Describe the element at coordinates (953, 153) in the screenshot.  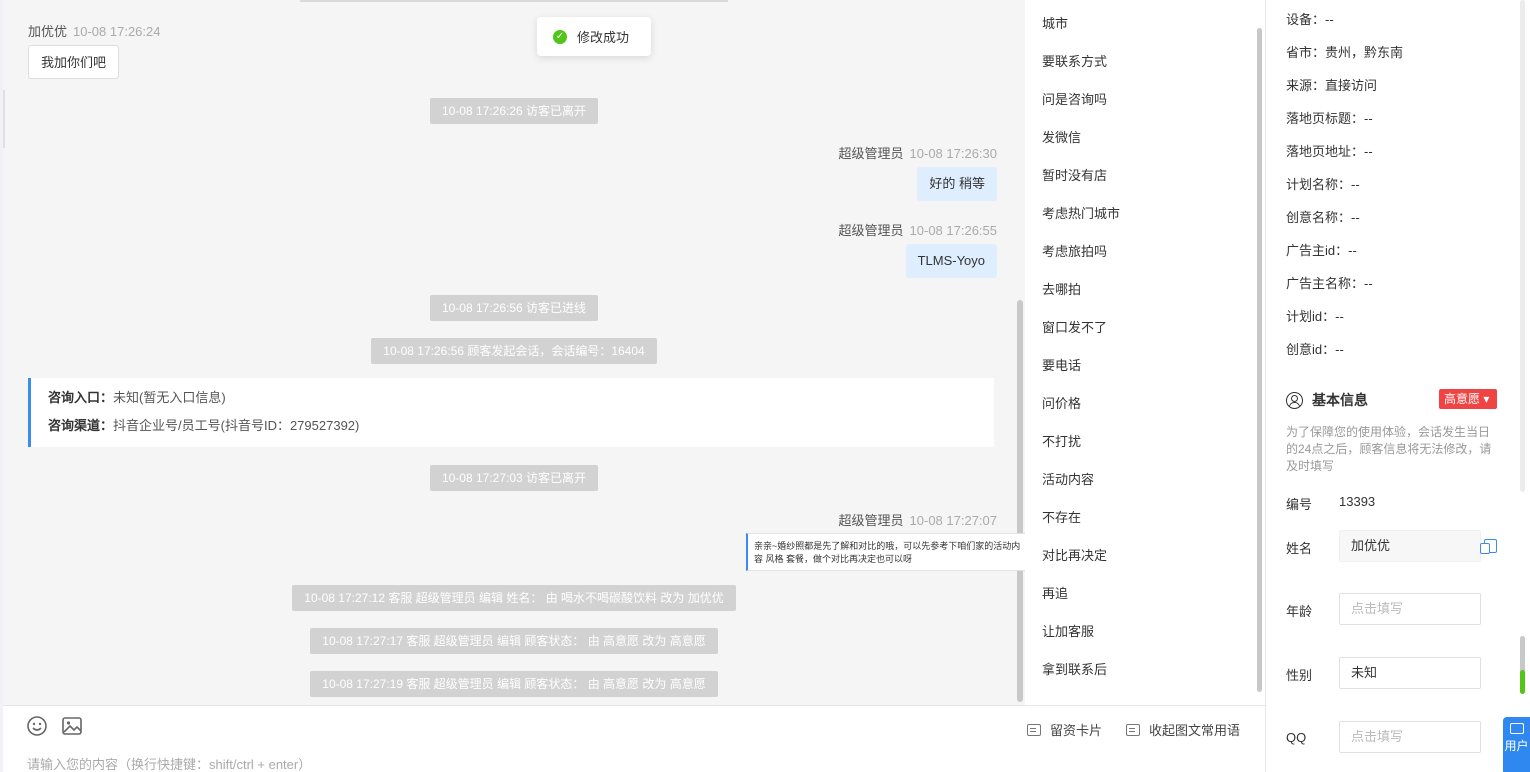
I see `message-time: 10-08 17:26:30` at that location.